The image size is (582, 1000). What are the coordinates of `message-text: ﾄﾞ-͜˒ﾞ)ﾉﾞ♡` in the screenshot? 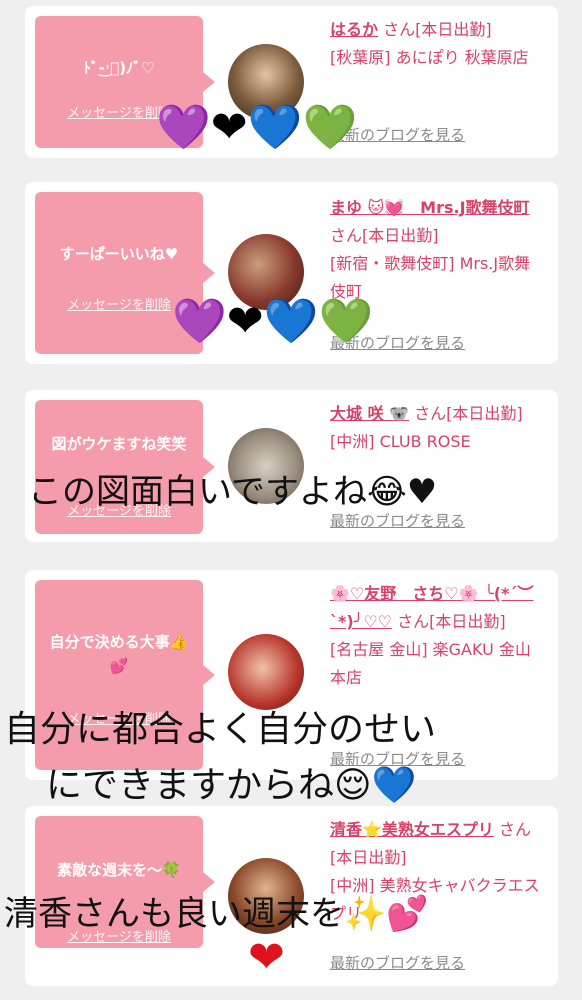 It's located at (119, 68).